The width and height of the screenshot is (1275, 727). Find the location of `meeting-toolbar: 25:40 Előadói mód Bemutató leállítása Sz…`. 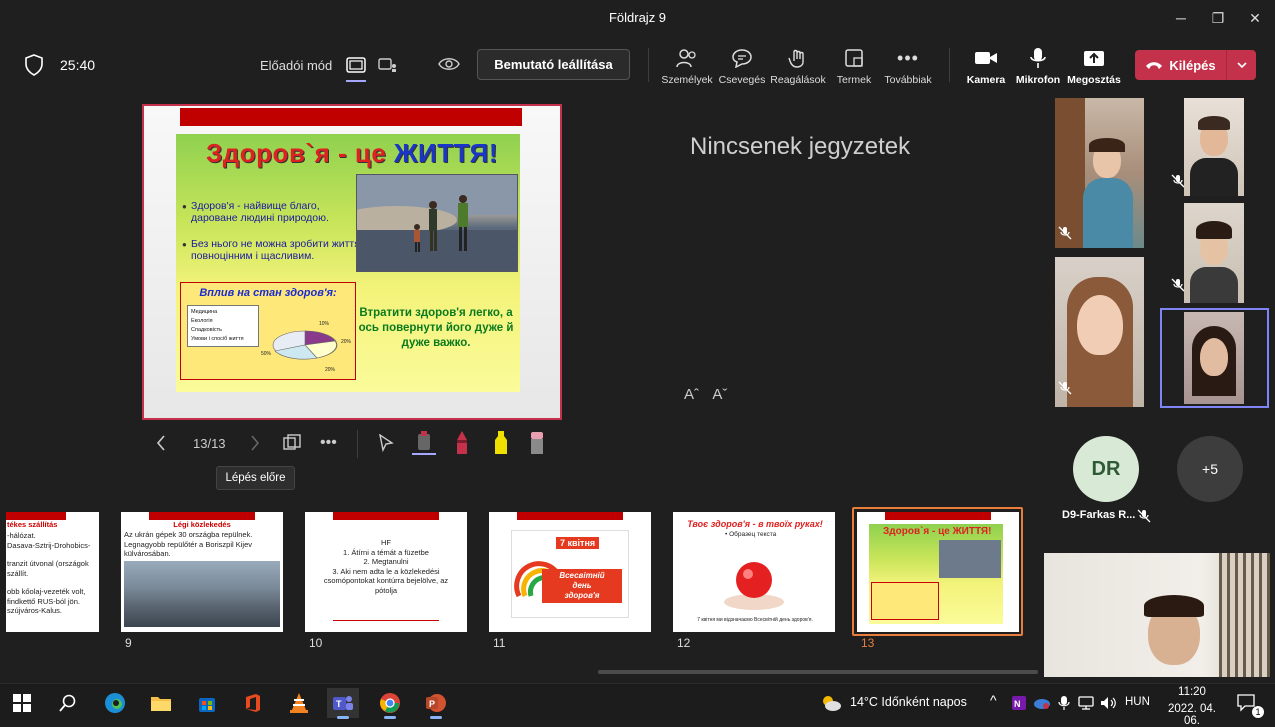

meeting-toolbar: 25:40 Előadói mód Bemutató leállítása Sz… is located at coordinates (637, 65).